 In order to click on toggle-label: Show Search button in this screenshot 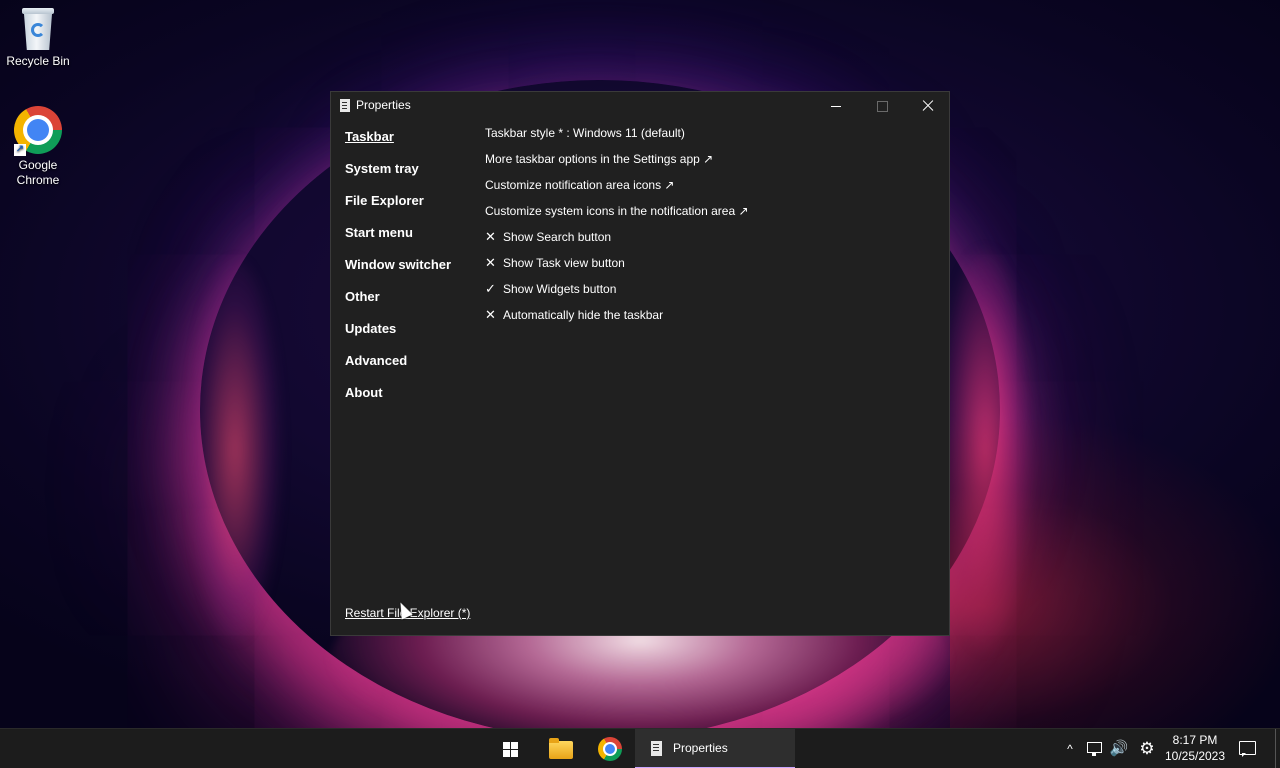, I will do `click(557, 237)`.